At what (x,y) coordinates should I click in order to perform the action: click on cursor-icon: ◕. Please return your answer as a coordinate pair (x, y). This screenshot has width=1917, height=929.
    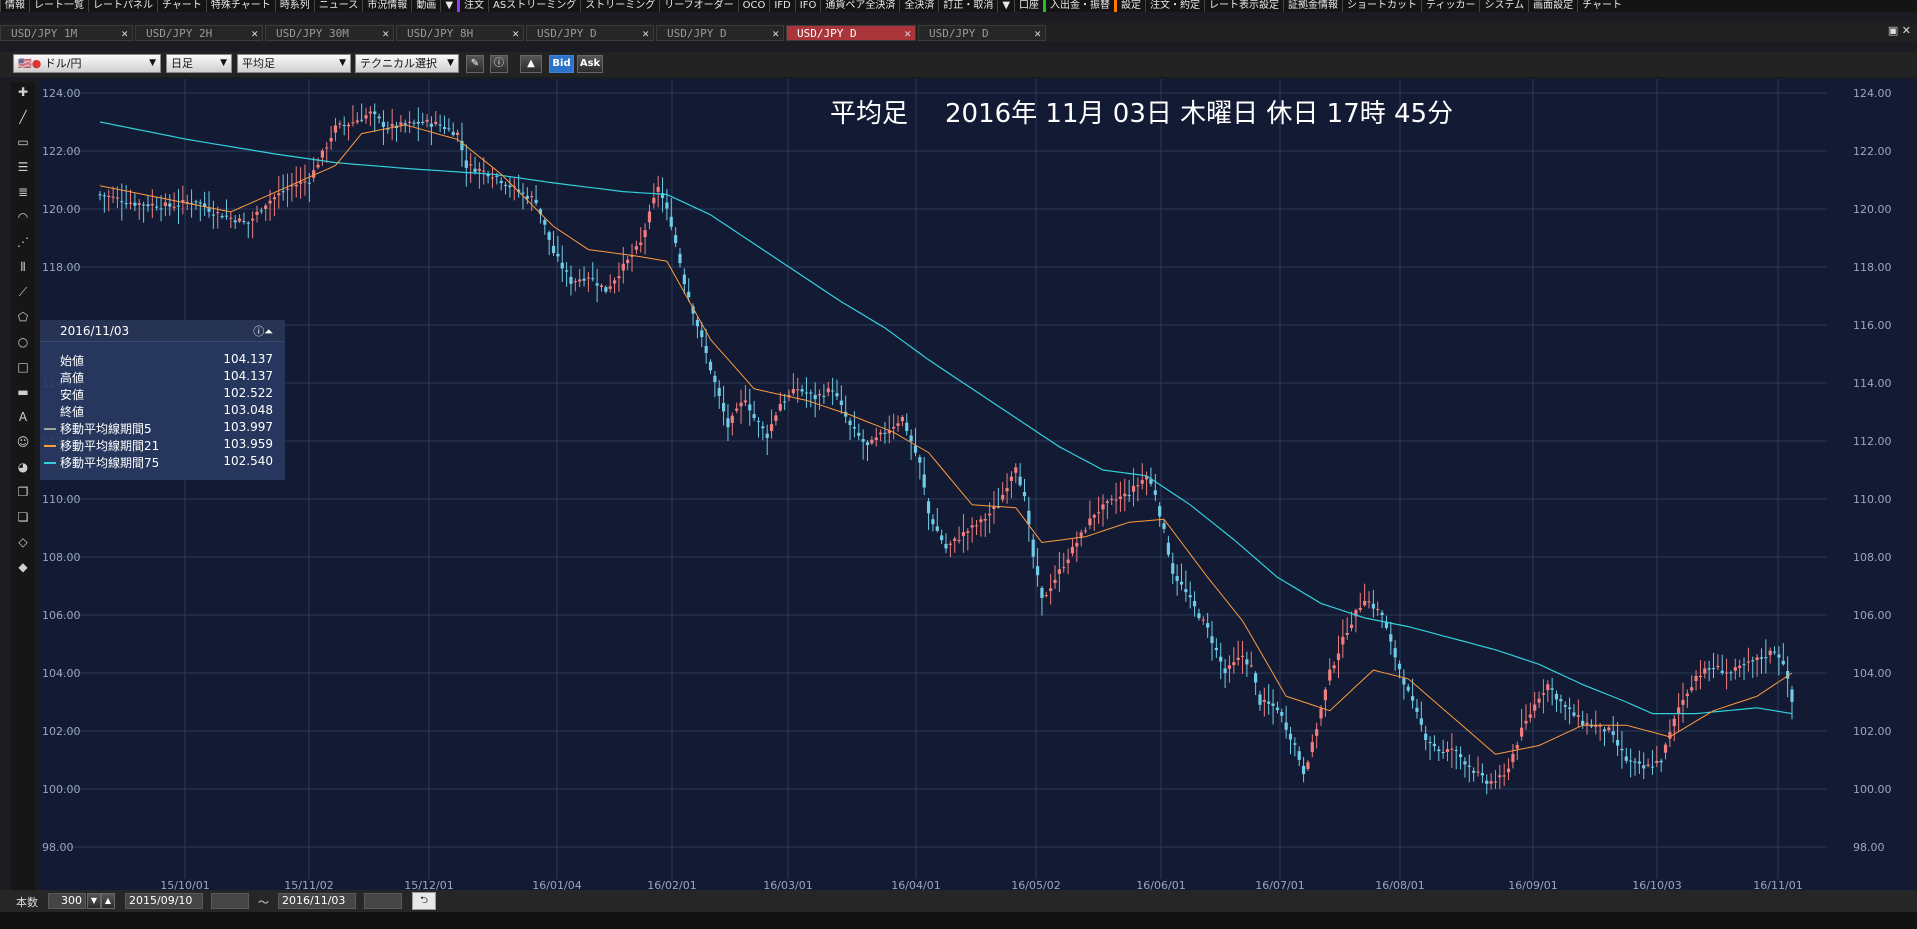
    Looking at the image, I should click on (23, 467).